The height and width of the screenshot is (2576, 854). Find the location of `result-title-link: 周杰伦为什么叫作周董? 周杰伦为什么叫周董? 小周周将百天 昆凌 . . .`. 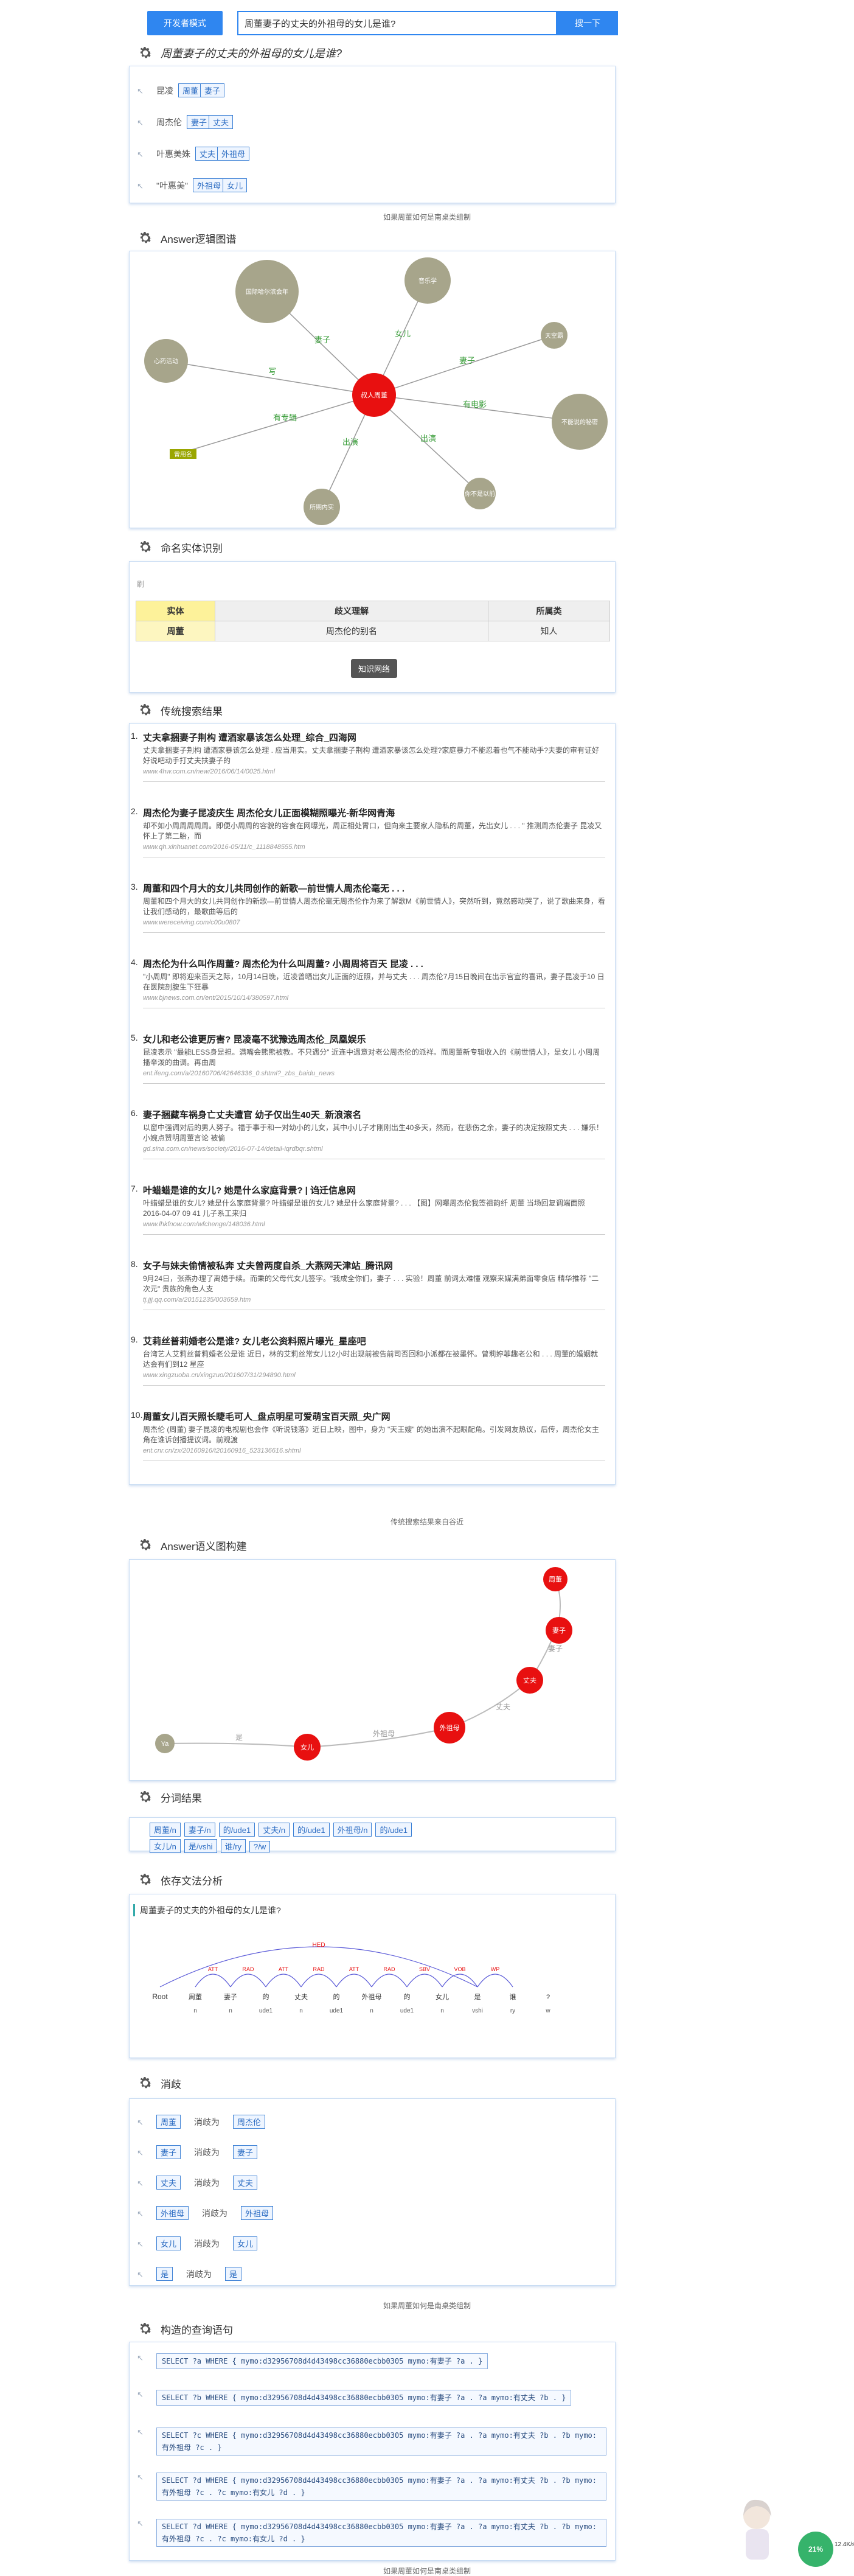

result-title-link: 周杰伦为什么叫作周董? 周杰伦为什么叫周董? 小周周将百天 昆凌 . . . is located at coordinates (374, 963).